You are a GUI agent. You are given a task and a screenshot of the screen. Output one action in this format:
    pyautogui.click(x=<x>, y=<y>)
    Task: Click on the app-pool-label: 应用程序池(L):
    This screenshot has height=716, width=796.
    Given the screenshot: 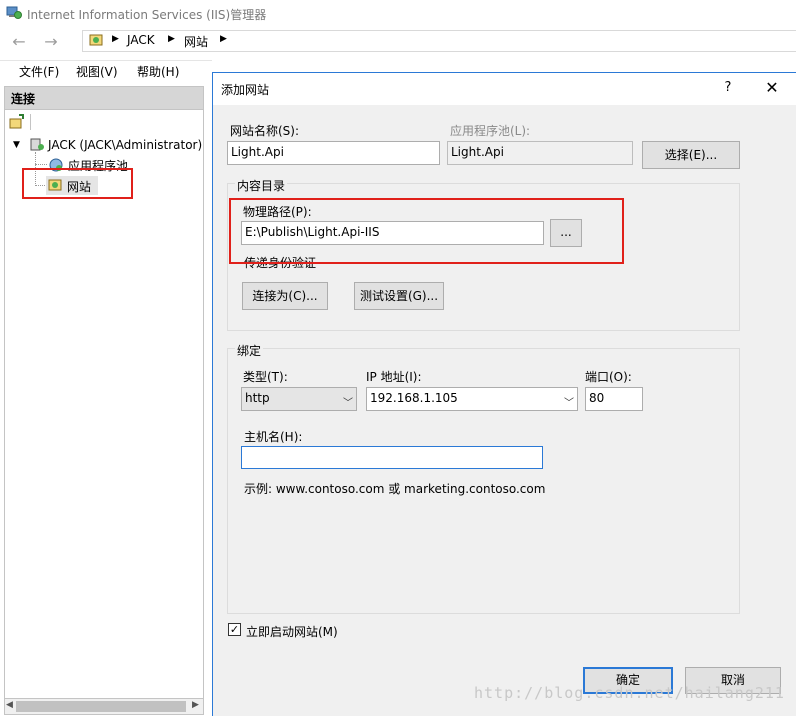 What is the action you would take?
    pyautogui.click(x=490, y=131)
    